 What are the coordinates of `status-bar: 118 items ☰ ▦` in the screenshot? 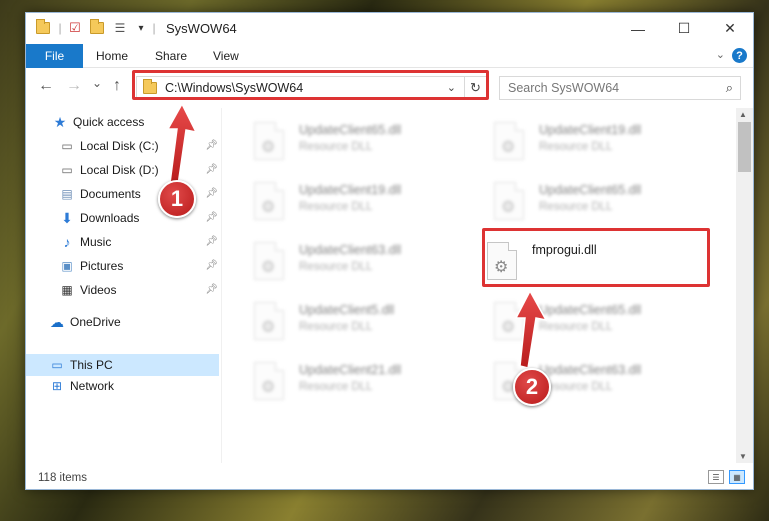 It's located at (389, 478).